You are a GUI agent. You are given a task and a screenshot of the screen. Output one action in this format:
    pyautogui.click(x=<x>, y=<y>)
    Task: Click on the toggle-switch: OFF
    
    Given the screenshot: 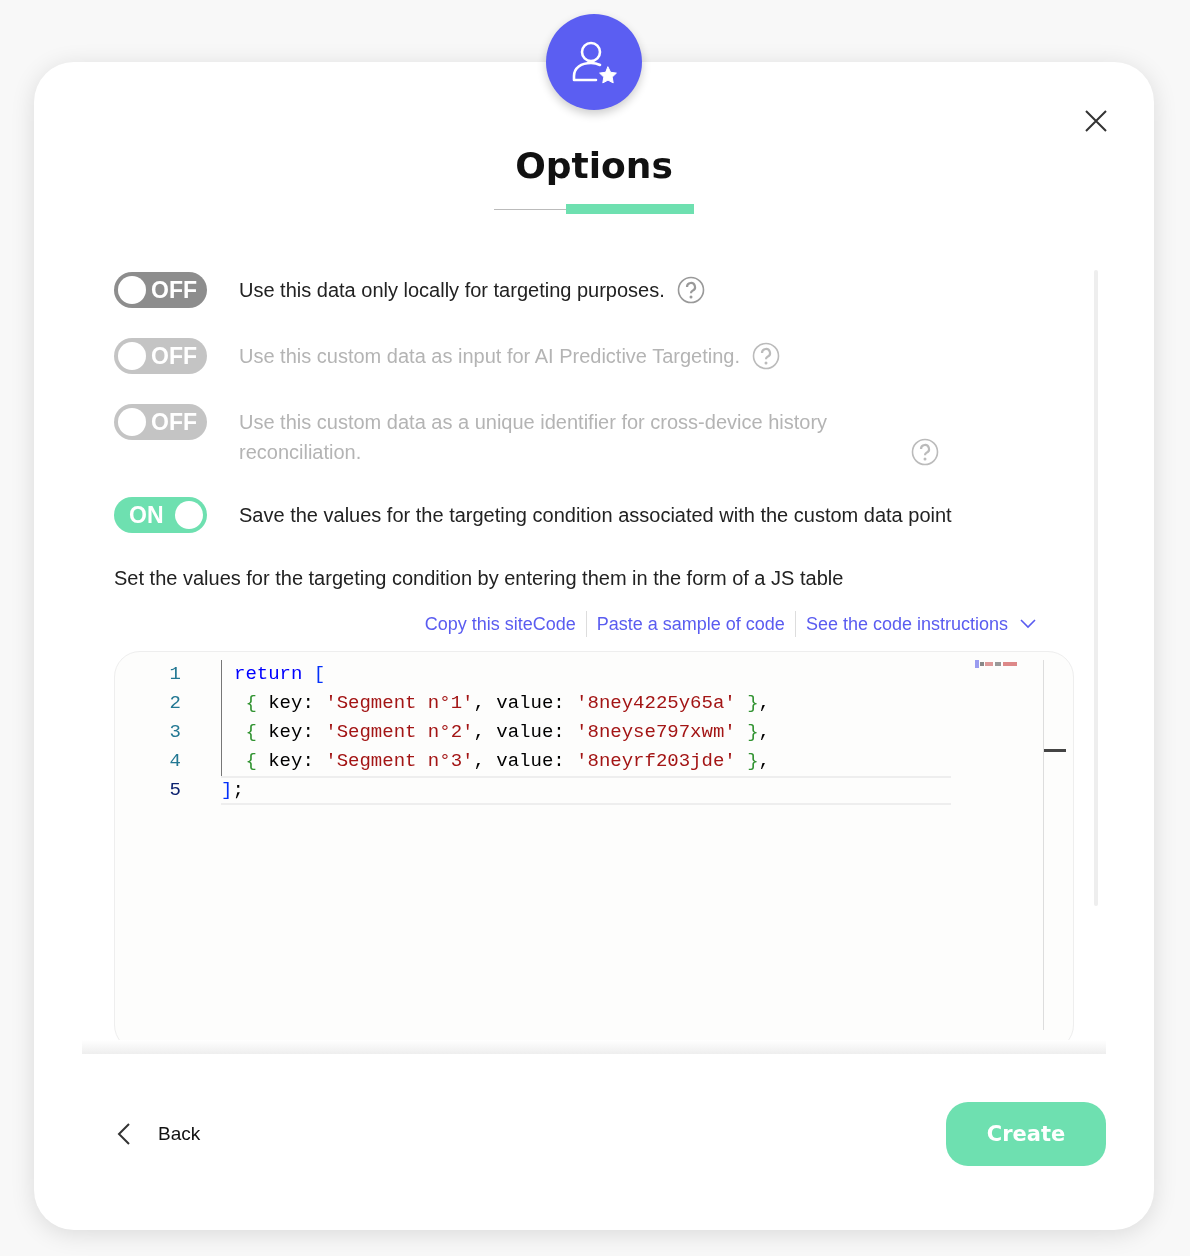 What is the action you would take?
    pyautogui.click(x=160, y=290)
    